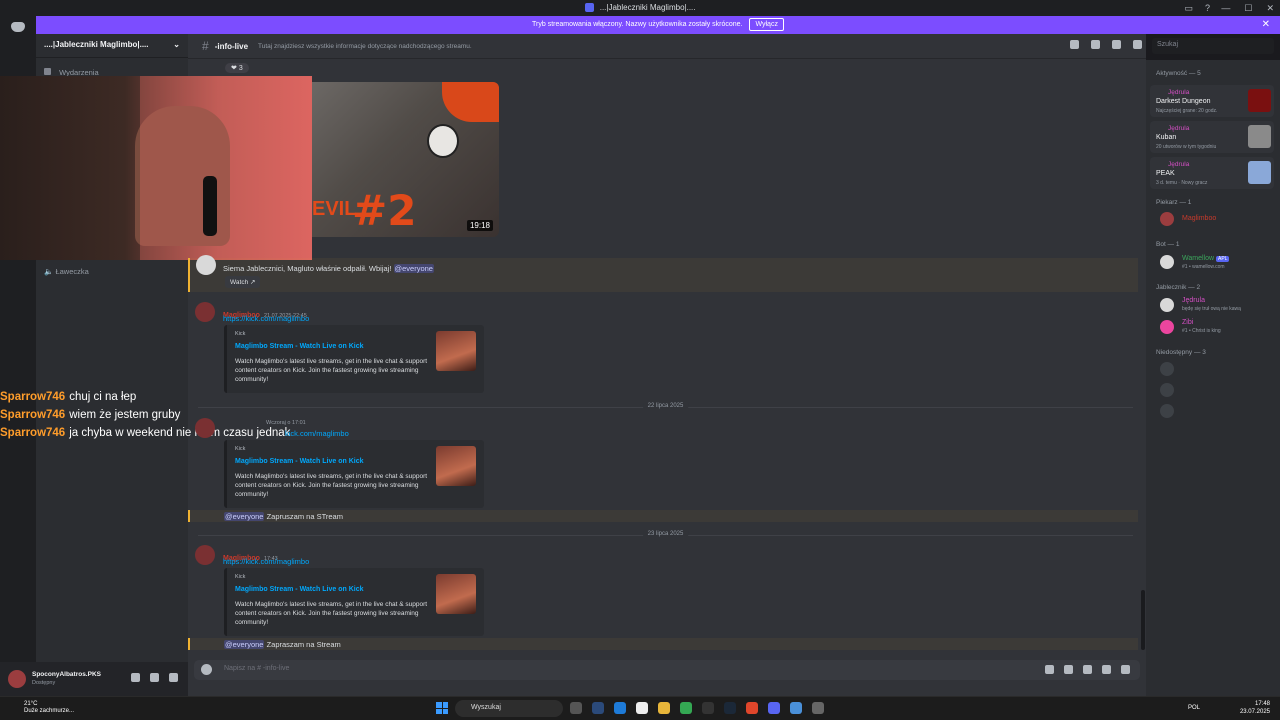  I want to click on members-icon, so click(1137, 44).